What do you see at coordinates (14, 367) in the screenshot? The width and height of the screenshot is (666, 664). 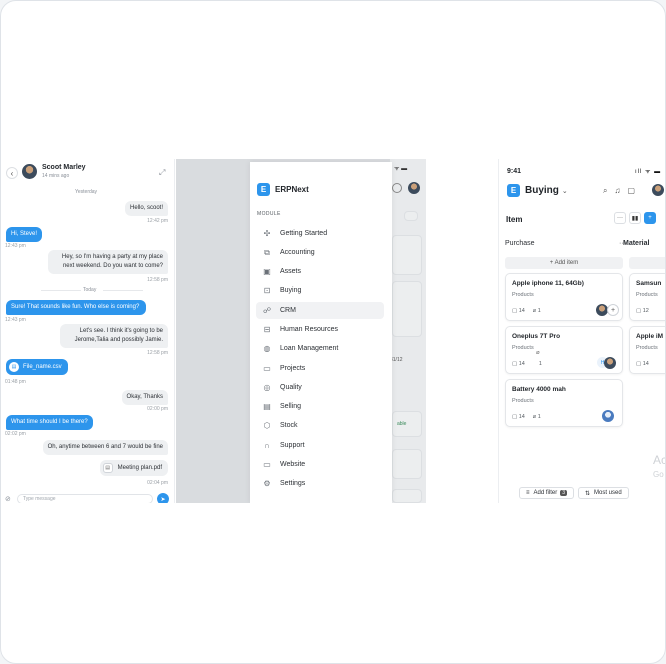 I see `file-icon: ▤` at bounding box center [14, 367].